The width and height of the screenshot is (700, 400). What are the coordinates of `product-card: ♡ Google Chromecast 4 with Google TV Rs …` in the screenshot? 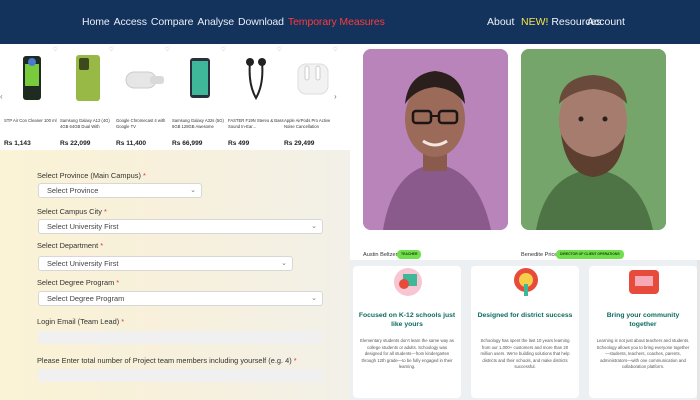 It's located at (144, 97).